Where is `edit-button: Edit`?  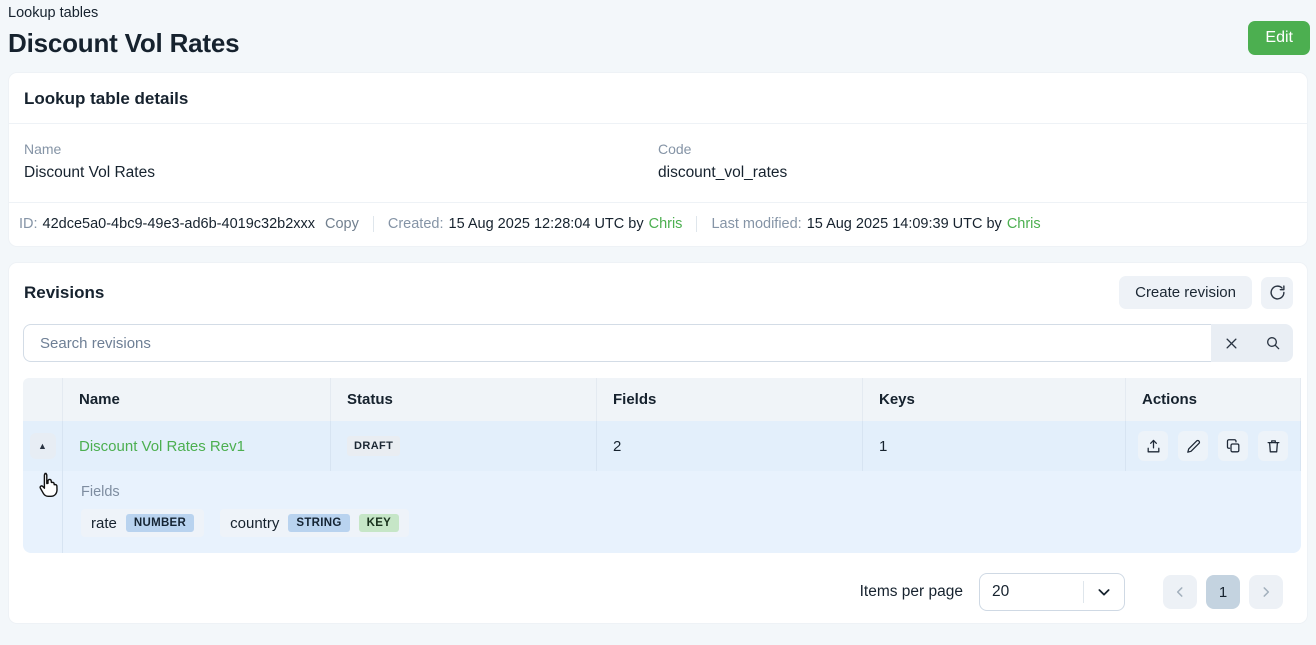 edit-button: Edit is located at coordinates (1279, 38).